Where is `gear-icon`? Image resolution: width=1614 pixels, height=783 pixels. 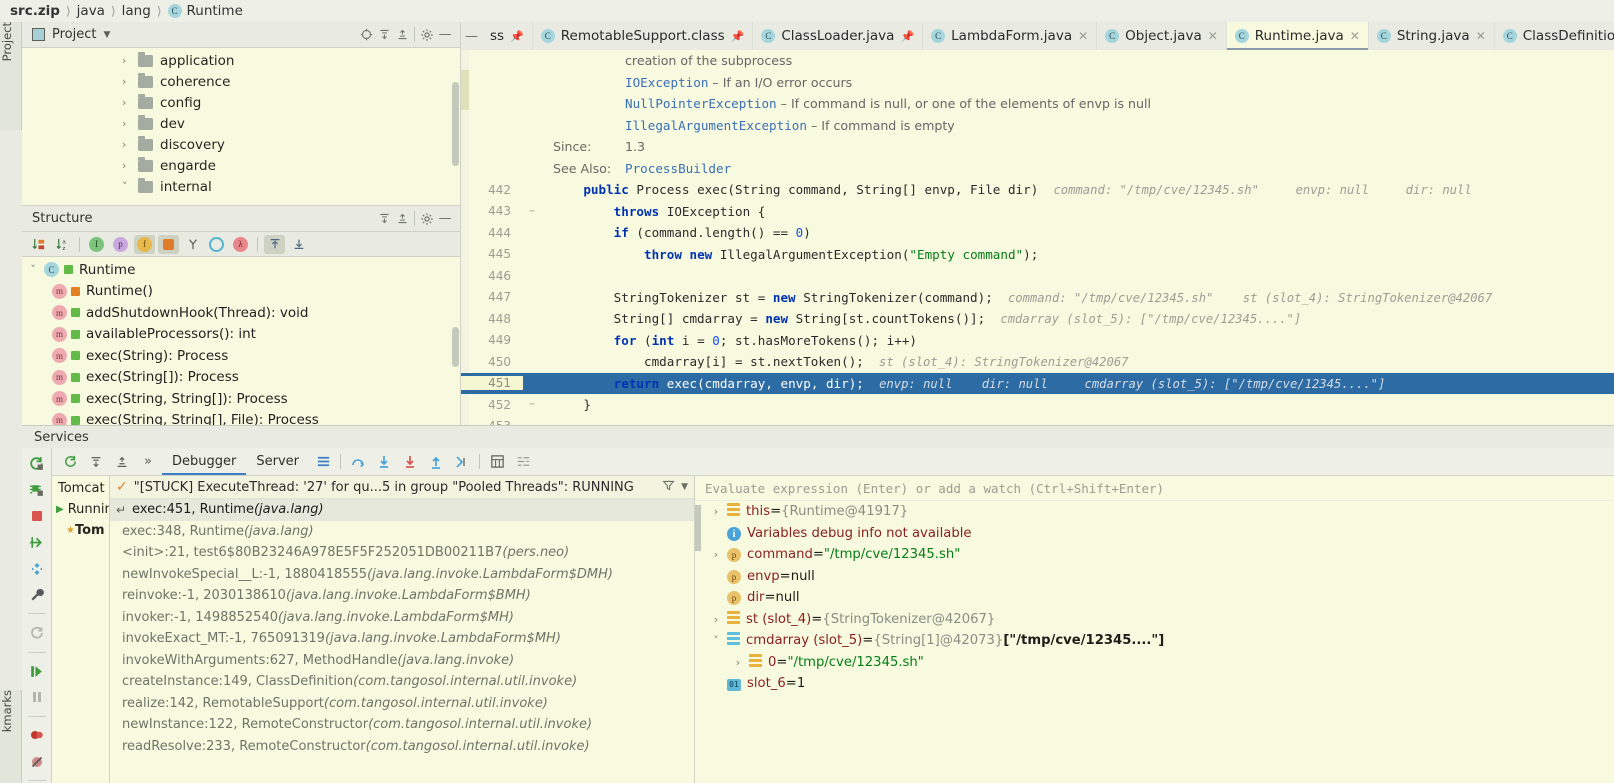 gear-icon is located at coordinates (427, 219).